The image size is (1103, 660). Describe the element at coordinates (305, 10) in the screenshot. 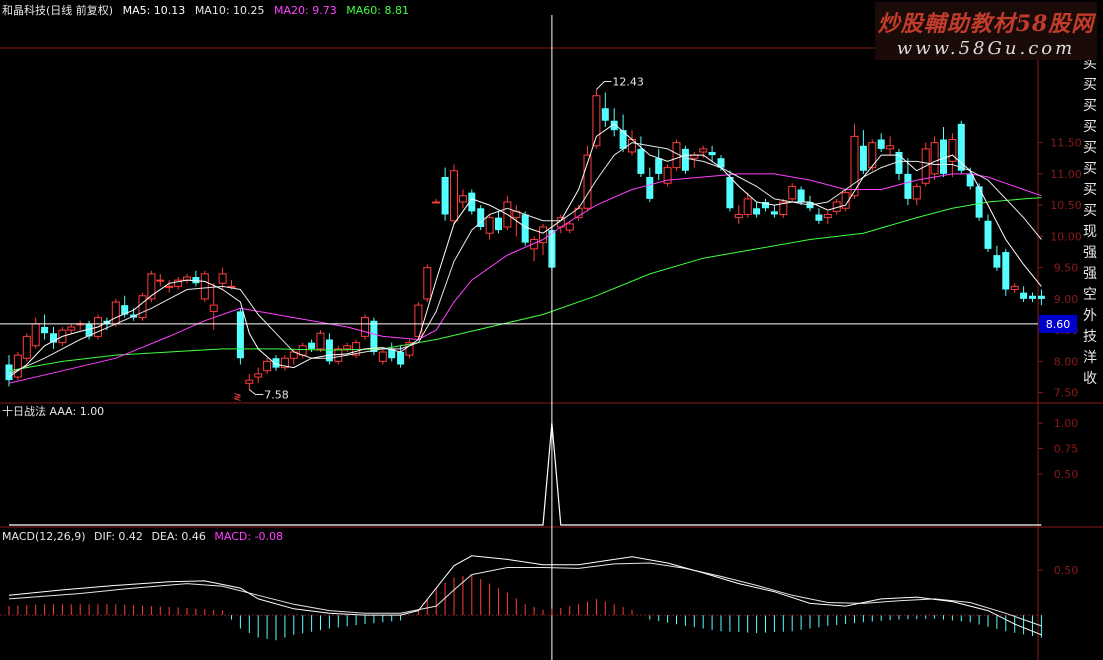

I see `ma20-readout: MA20: 9.73` at that location.